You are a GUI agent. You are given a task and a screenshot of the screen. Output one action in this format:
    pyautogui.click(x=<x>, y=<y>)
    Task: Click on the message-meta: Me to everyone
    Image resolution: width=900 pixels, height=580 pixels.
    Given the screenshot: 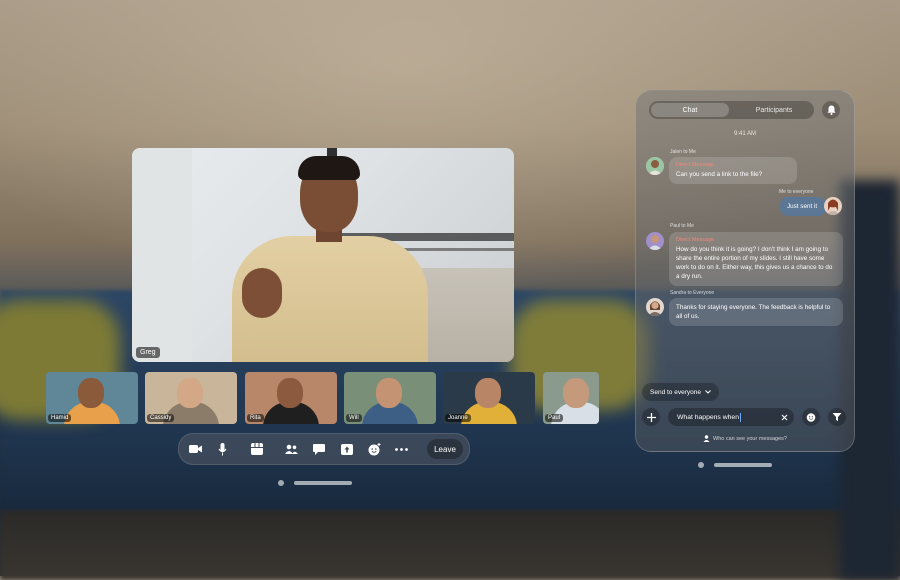 What is the action you would take?
    pyautogui.click(x=796, y=192)
    